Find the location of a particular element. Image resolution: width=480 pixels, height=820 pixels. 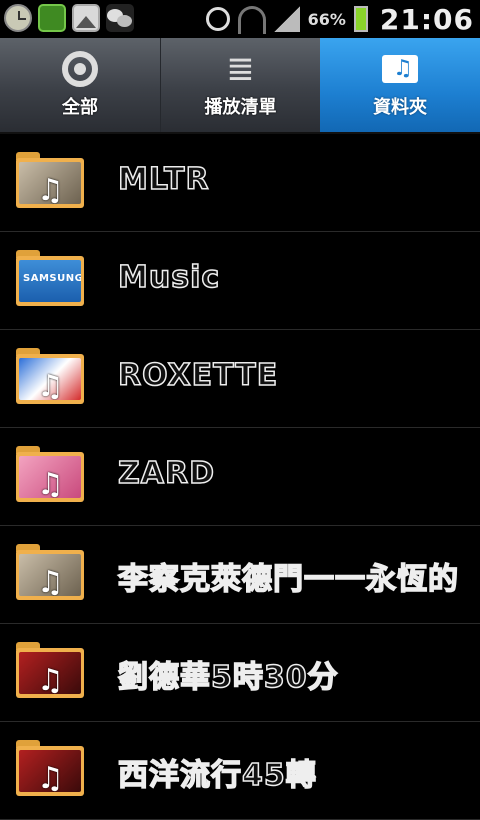

folder-name: 西洋流行45轉 is located at coordinates (217, 775).